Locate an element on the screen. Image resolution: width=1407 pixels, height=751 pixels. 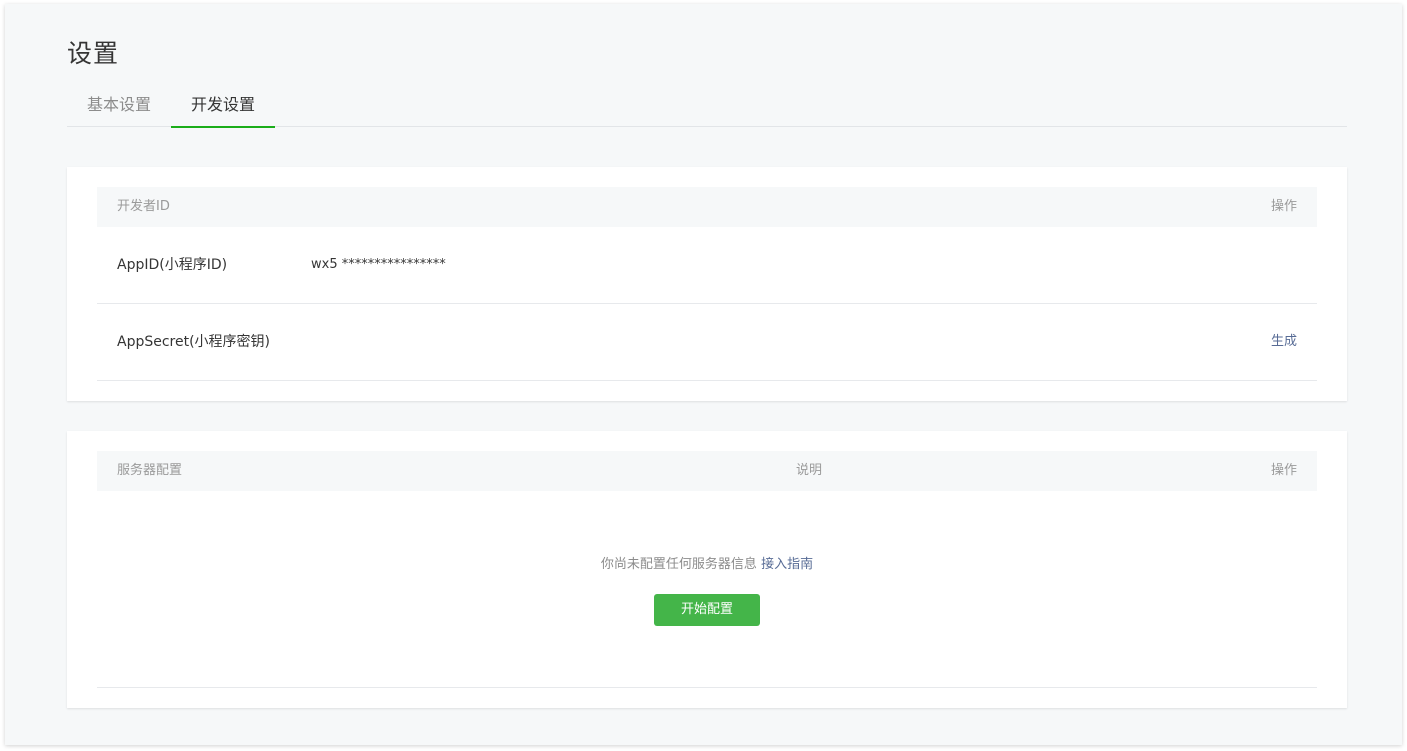
header-server-config: 服务器配置 is located at coordinates (150, 470).